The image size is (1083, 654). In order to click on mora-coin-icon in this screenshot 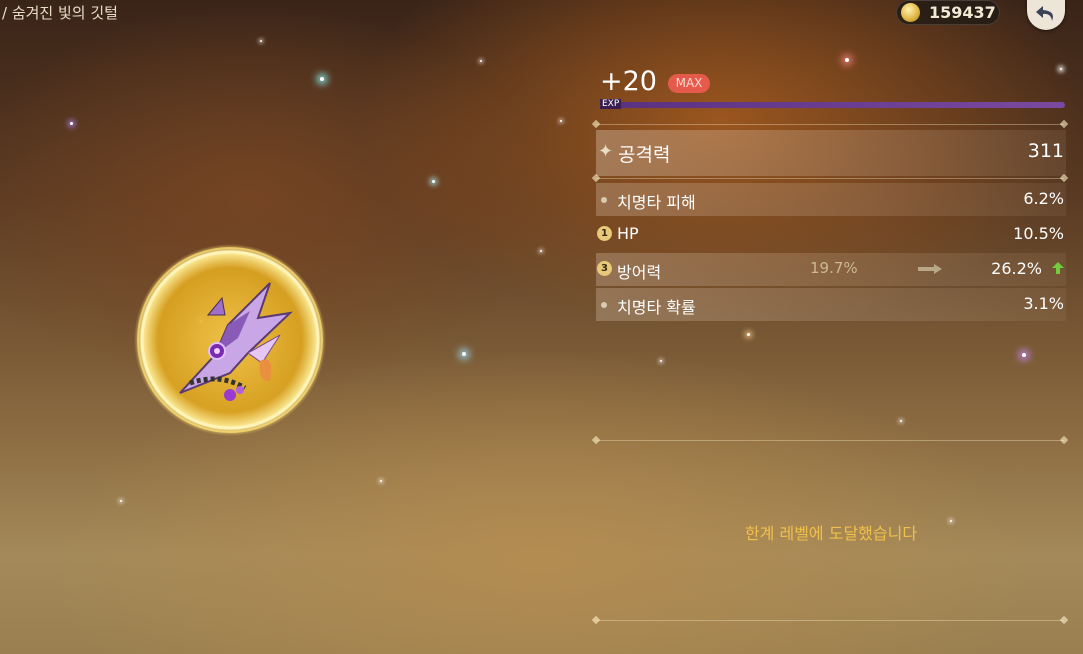, I will do `click(910, 12)`.